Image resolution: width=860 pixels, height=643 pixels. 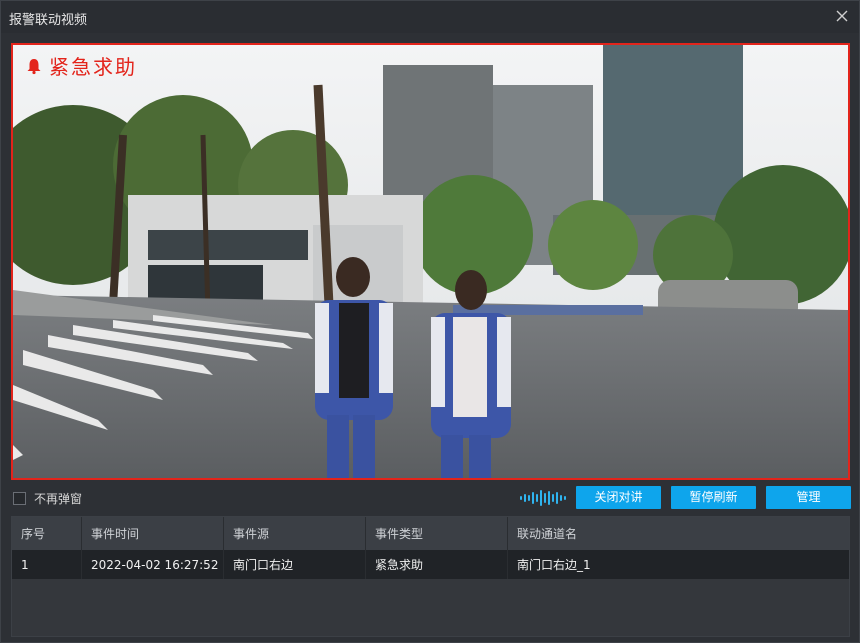 What do you see at coordinates (153, 564) in the screenshot?
I see `cell-event-time: 2022-04-02 16:27:52` at bounding box center [153, 564].